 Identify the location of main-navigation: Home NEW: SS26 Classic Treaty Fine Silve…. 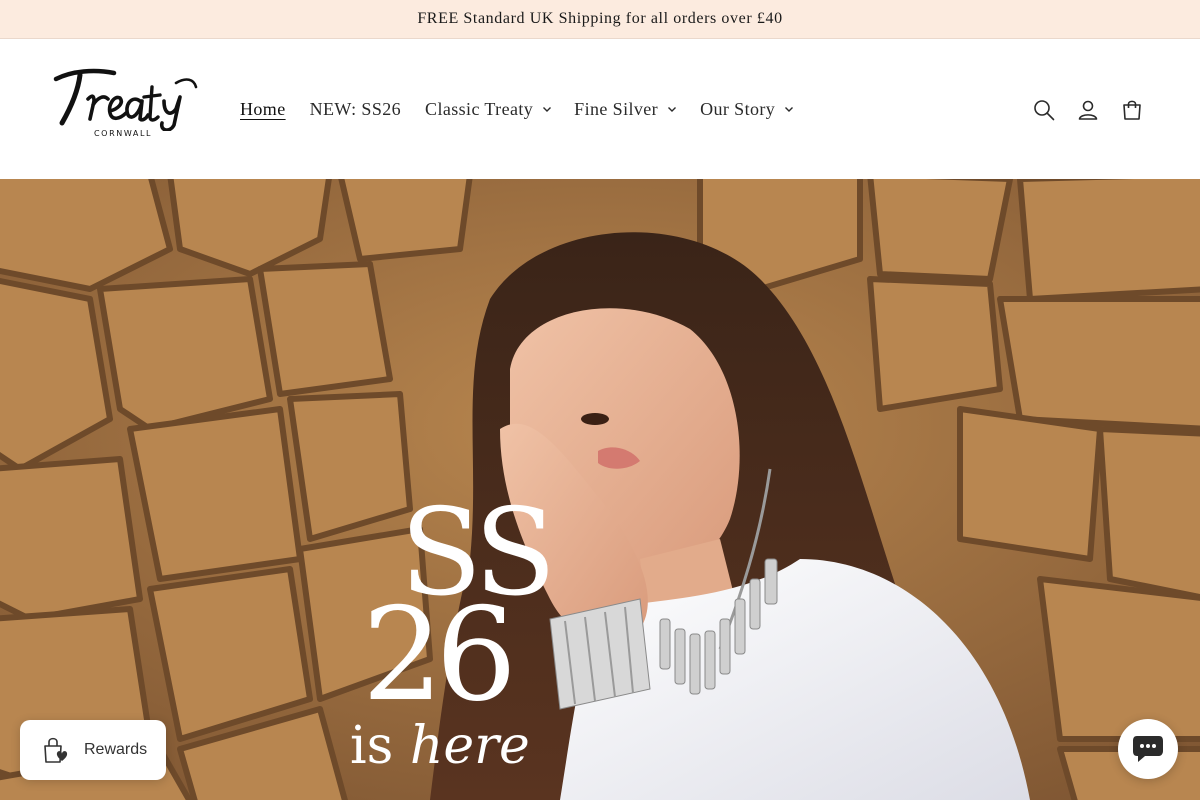
(517, 109).